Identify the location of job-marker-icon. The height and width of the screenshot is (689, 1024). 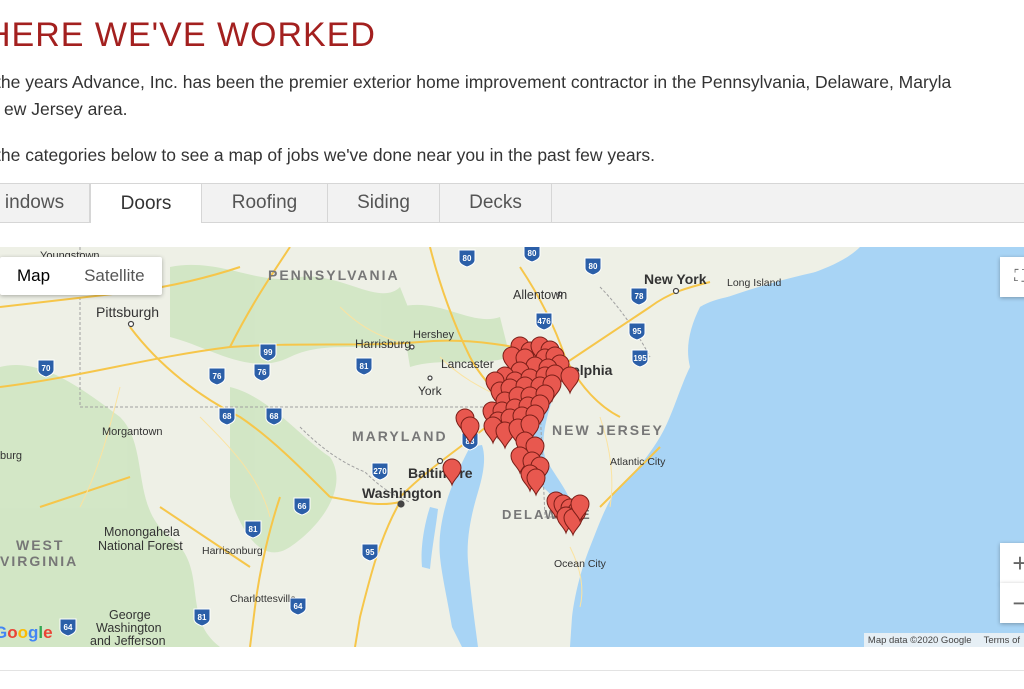
(570, 380).